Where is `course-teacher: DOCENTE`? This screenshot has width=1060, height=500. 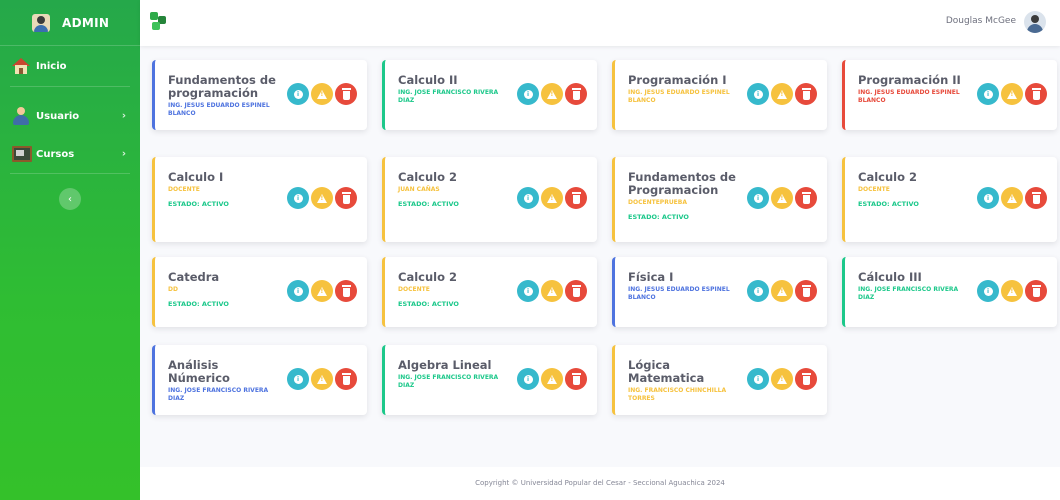
course-teacher: DOCENTE is located at coordinates (874, 189).